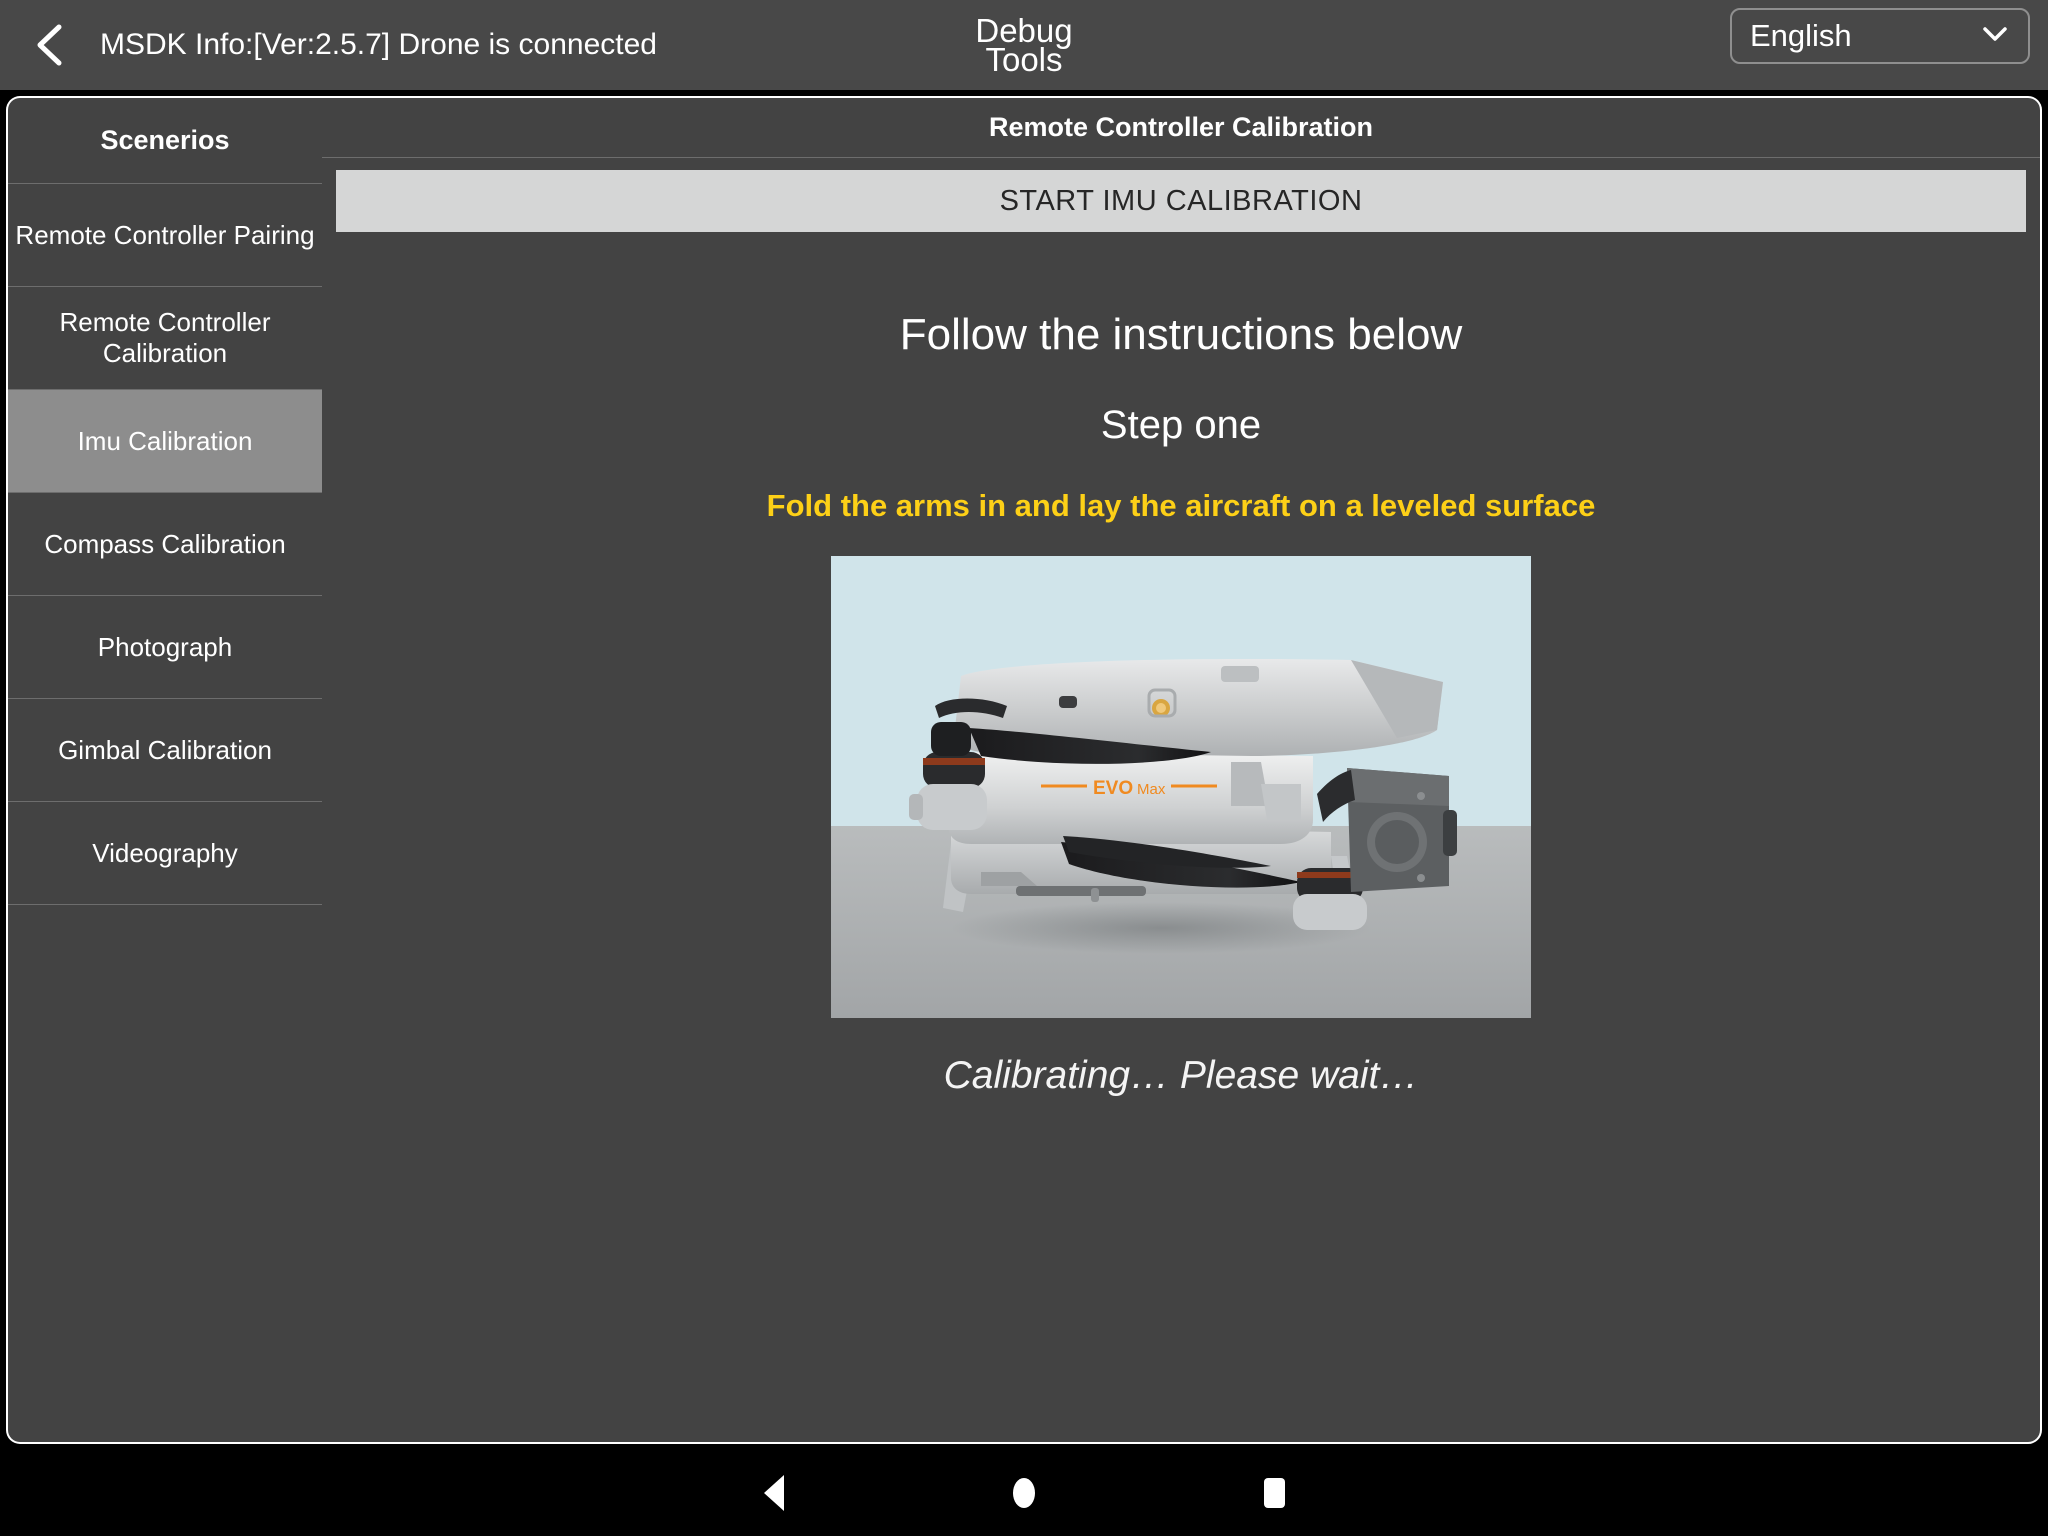 This screenshot has height=1536, width=2048. I want to click on language-select: English, so click(1880, 36).